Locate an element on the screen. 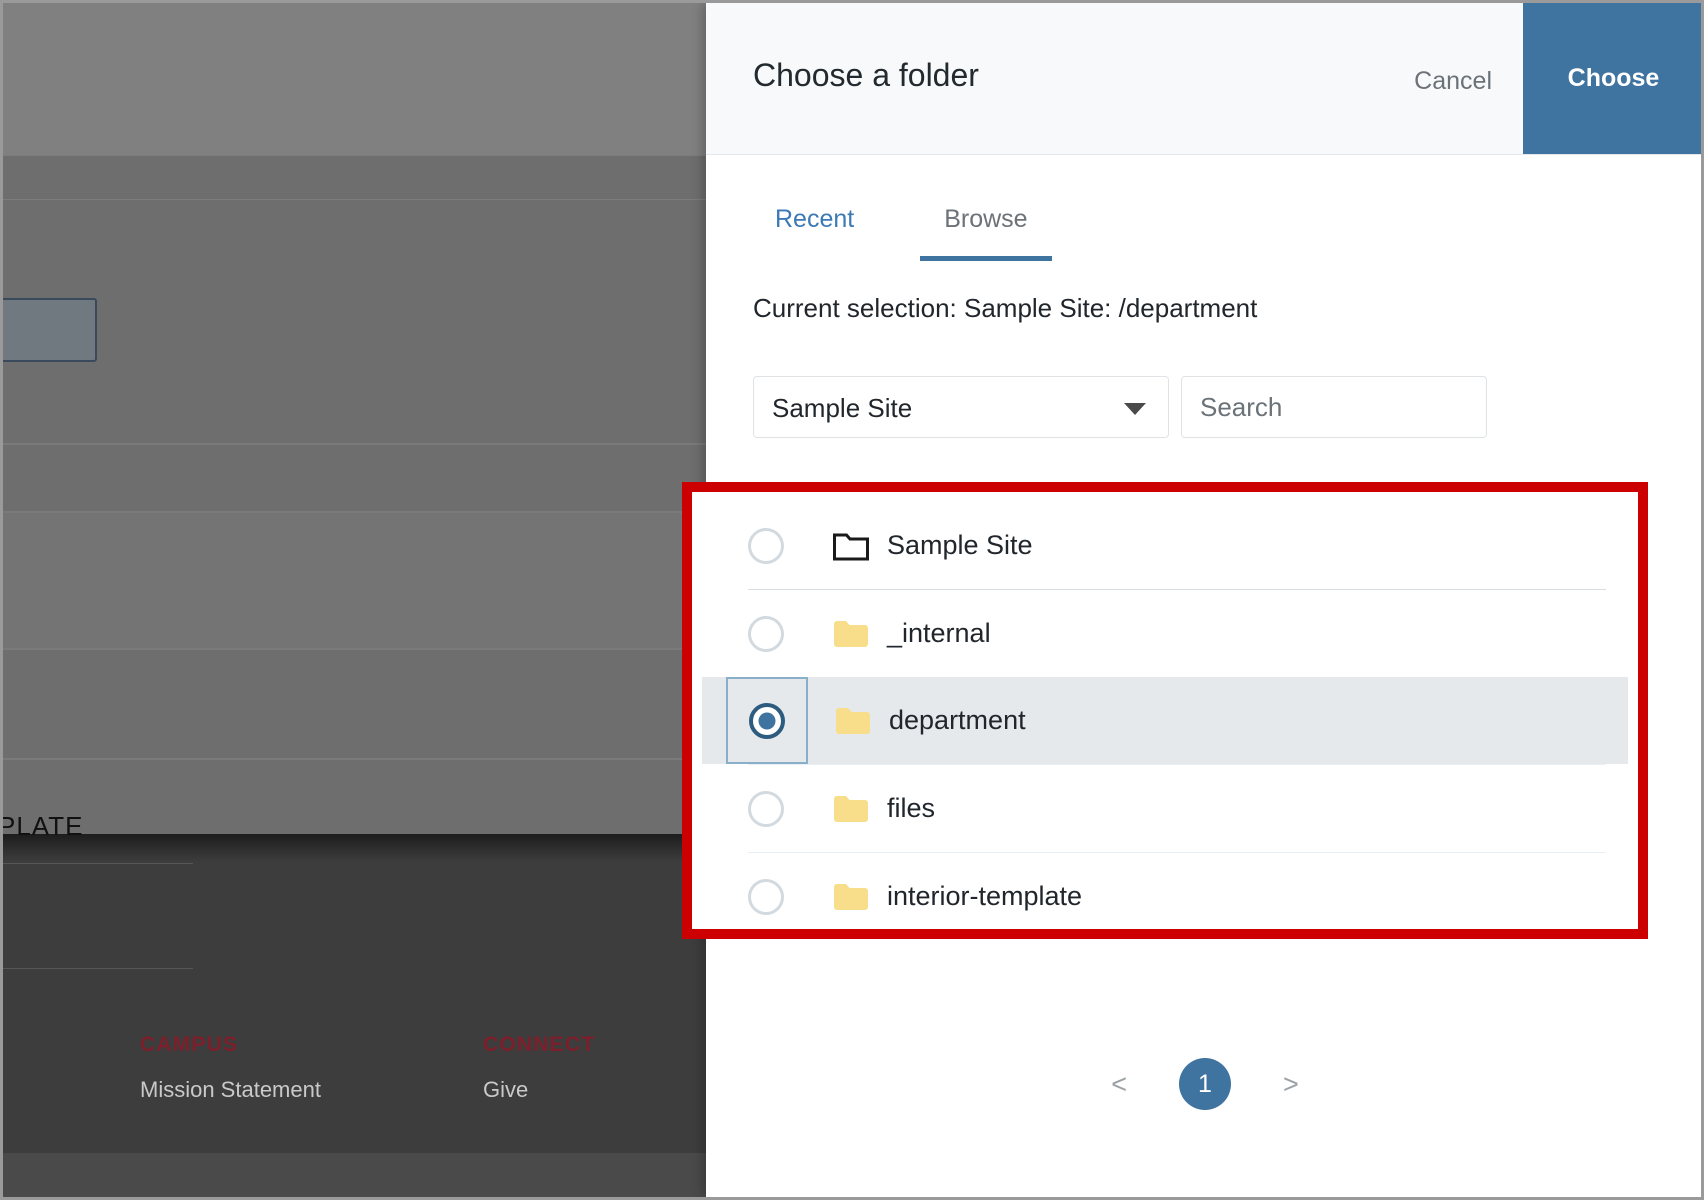 The width and height of the screenshot is (1704, 1200). radio-button-sample-site is located at coordinates (766, 545).